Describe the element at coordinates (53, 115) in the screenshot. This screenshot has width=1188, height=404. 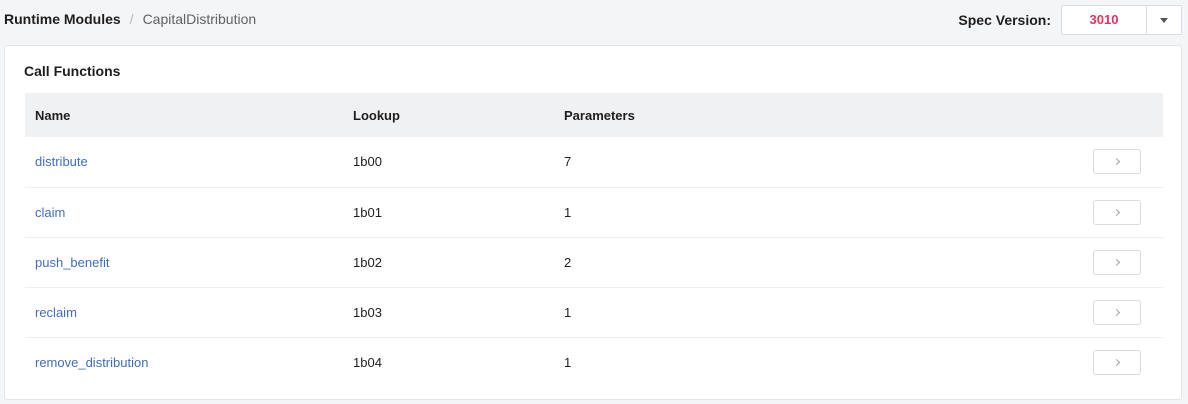
I see `column-header-name: Name` at that location.